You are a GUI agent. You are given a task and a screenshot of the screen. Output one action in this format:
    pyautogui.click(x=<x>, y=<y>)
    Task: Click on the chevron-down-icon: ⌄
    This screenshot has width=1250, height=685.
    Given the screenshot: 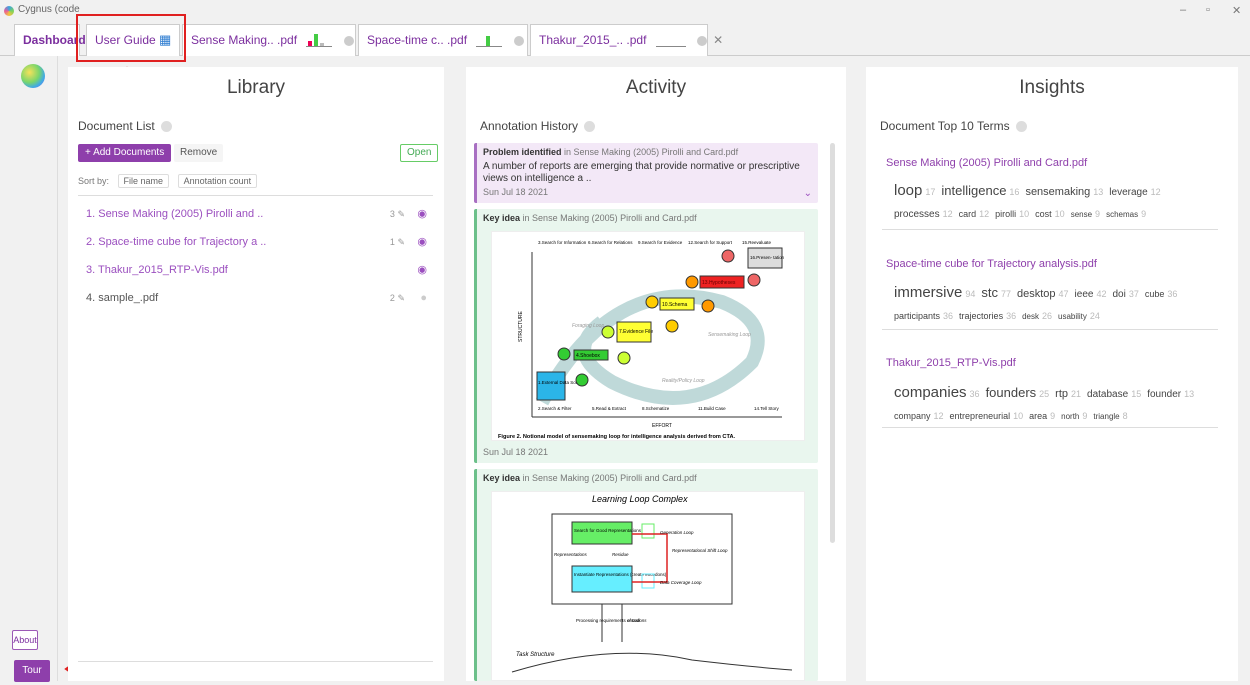 What is the action you would take?
    pyautogui.click(x=808, y=193)
    